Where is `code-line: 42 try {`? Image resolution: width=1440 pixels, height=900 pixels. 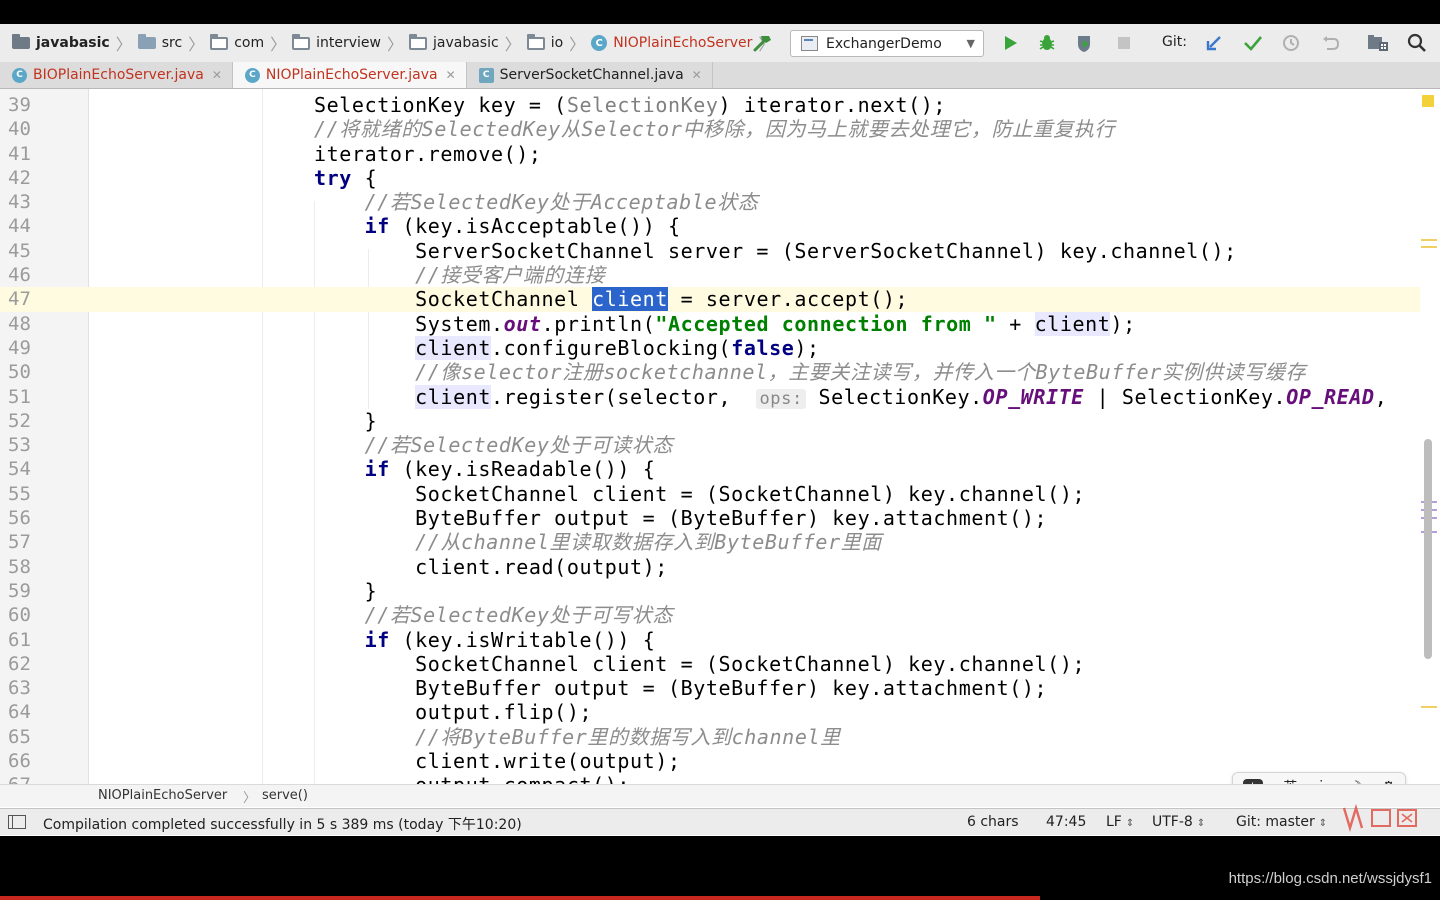
code-line: 42 try { is located at coordinates (710, 178).